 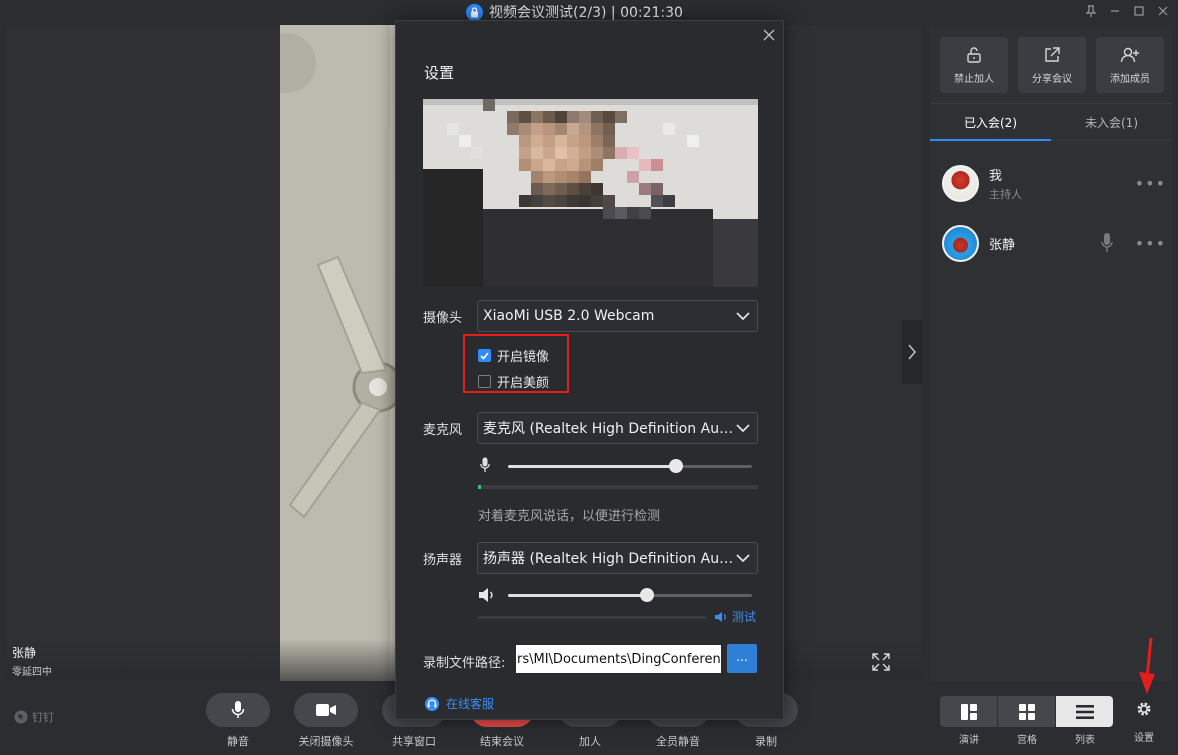 I want to click on camera-toggle-label: 关闭摄像头, so click(x=326, y=741).